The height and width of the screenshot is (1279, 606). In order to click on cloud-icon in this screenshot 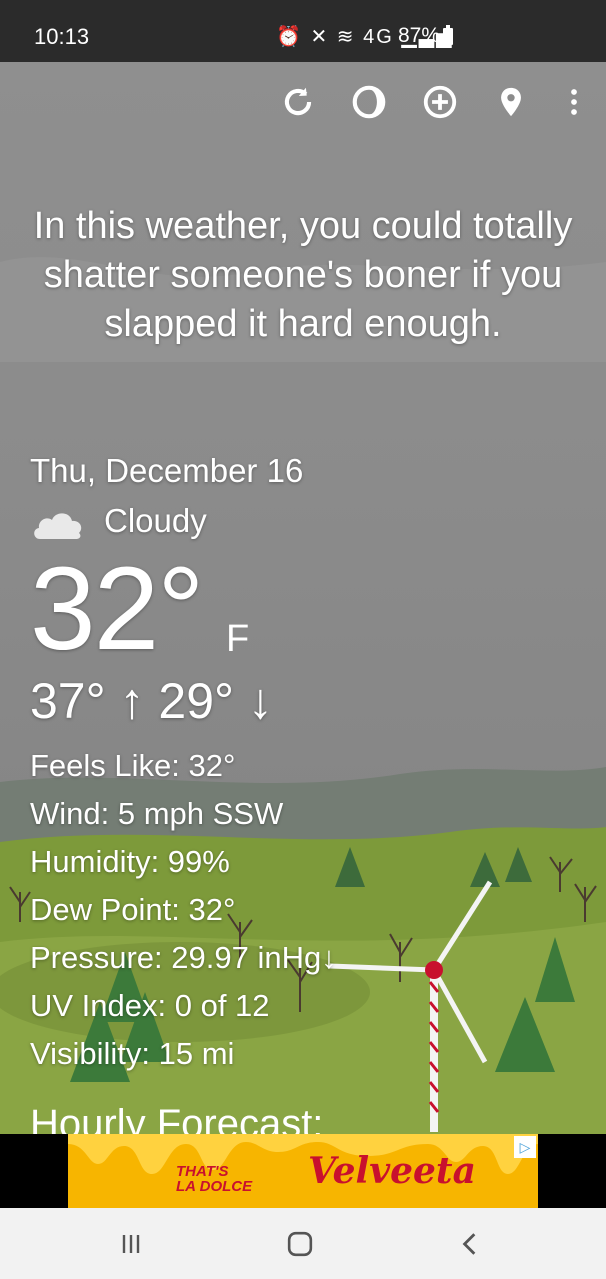, I will do `click(58, 526)`.